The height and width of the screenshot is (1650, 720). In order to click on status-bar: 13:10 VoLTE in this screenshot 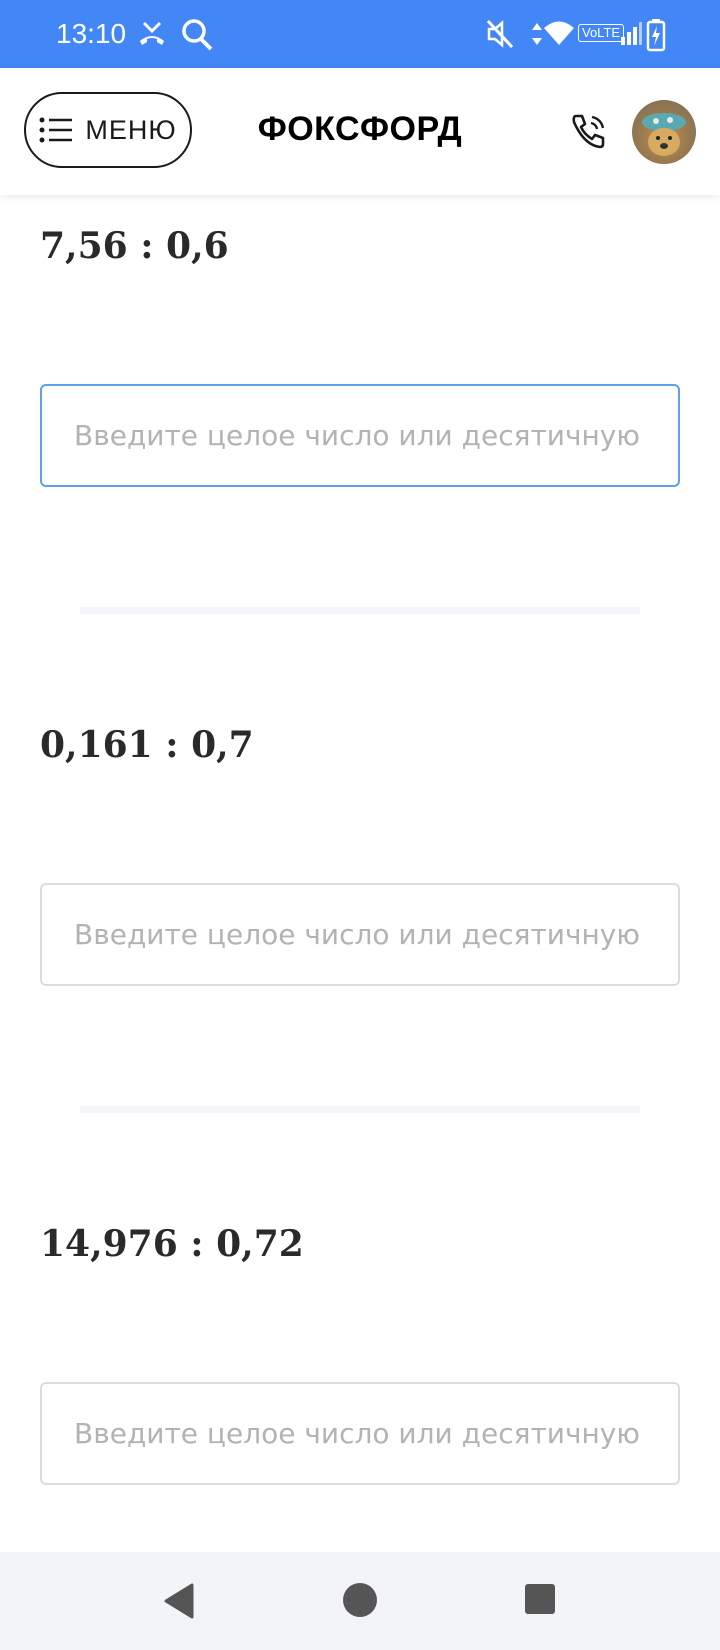, I will do `click(360, 34)`.